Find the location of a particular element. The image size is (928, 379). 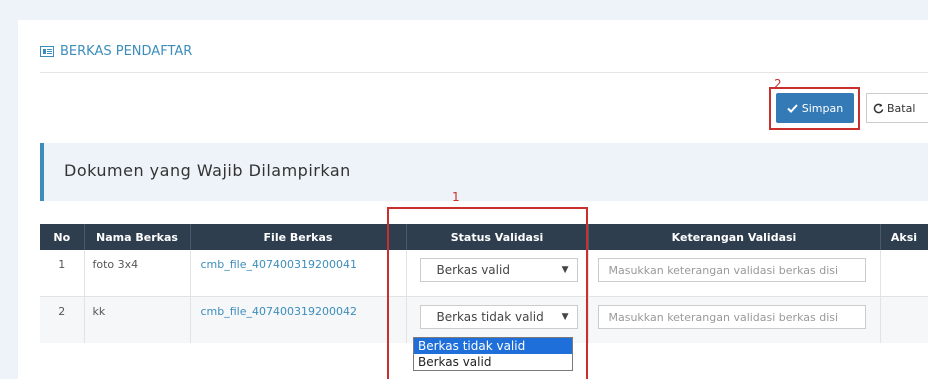

save-button: Simpan is located at coordinates (815, 108).